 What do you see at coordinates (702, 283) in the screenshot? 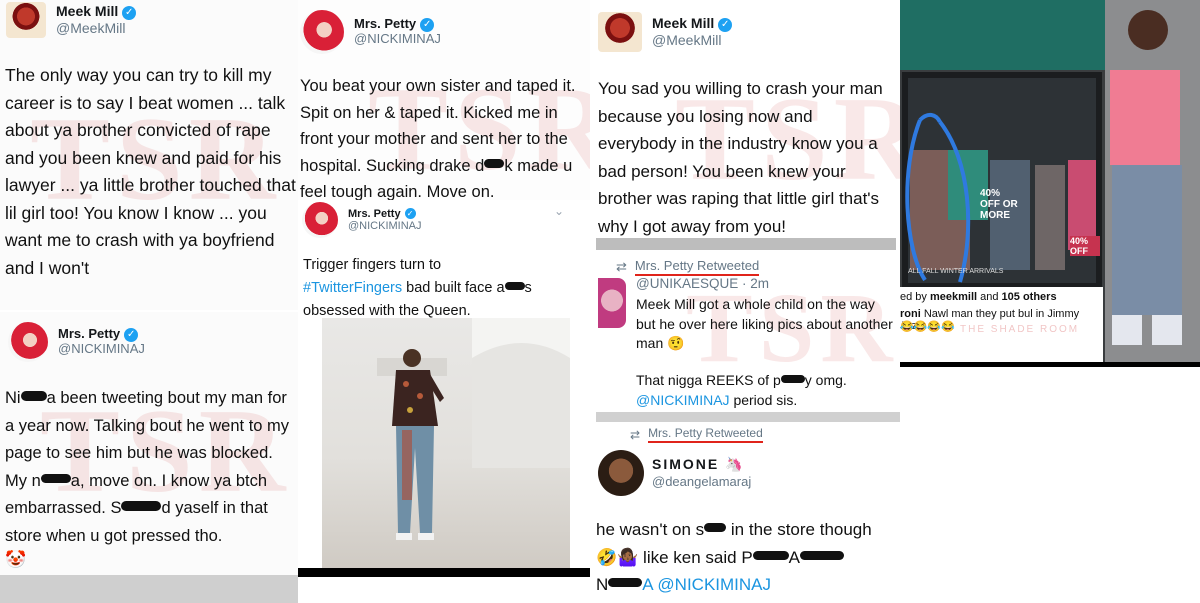
I see `user-handle: @UNIKAESQUE · 2m` at bounding box center [702, 283].